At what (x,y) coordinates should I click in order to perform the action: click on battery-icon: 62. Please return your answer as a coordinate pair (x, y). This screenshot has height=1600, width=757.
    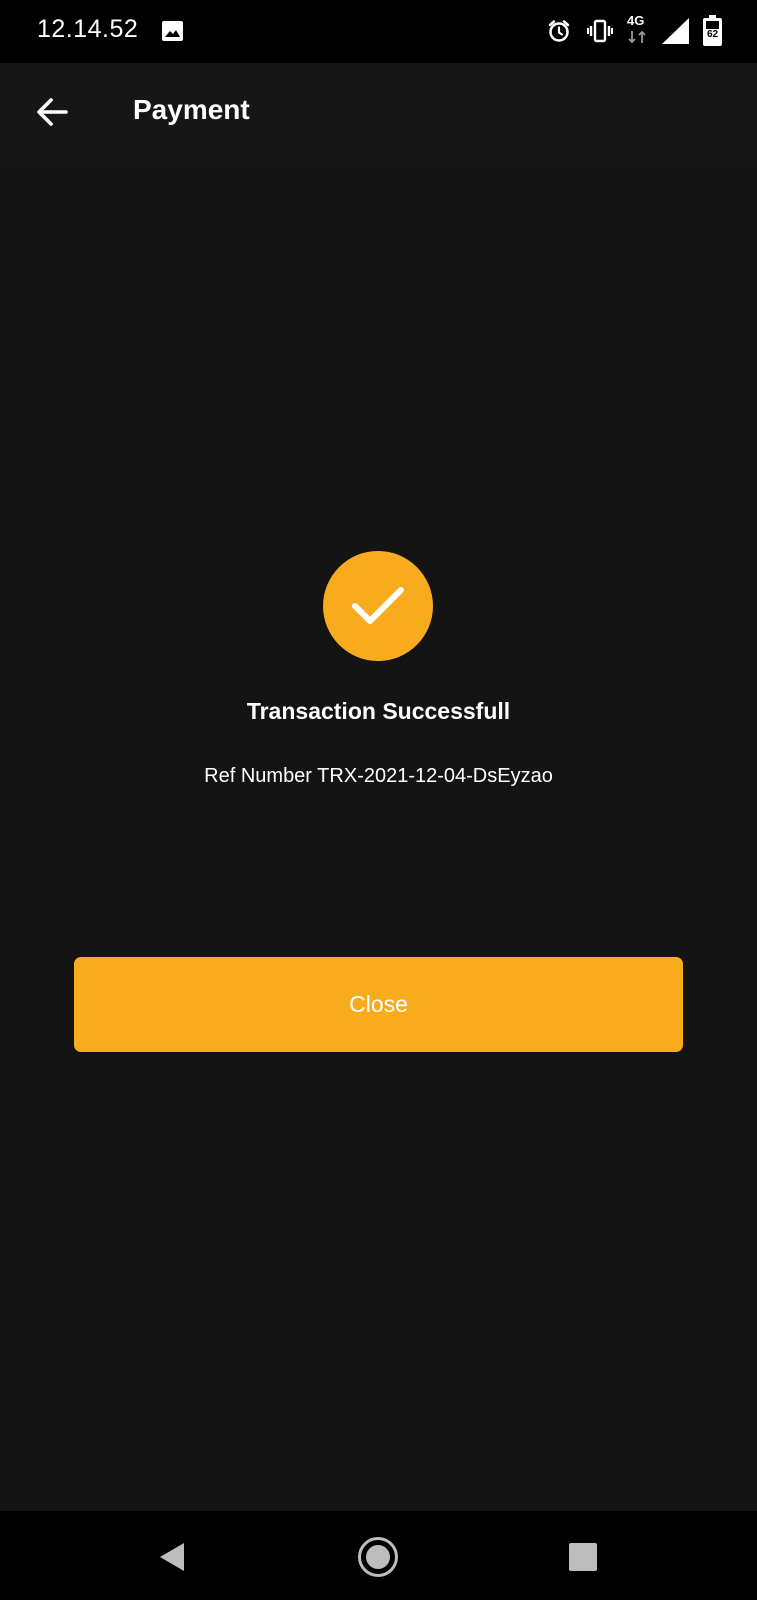
    Looking at the image, I should click on (712, 30).